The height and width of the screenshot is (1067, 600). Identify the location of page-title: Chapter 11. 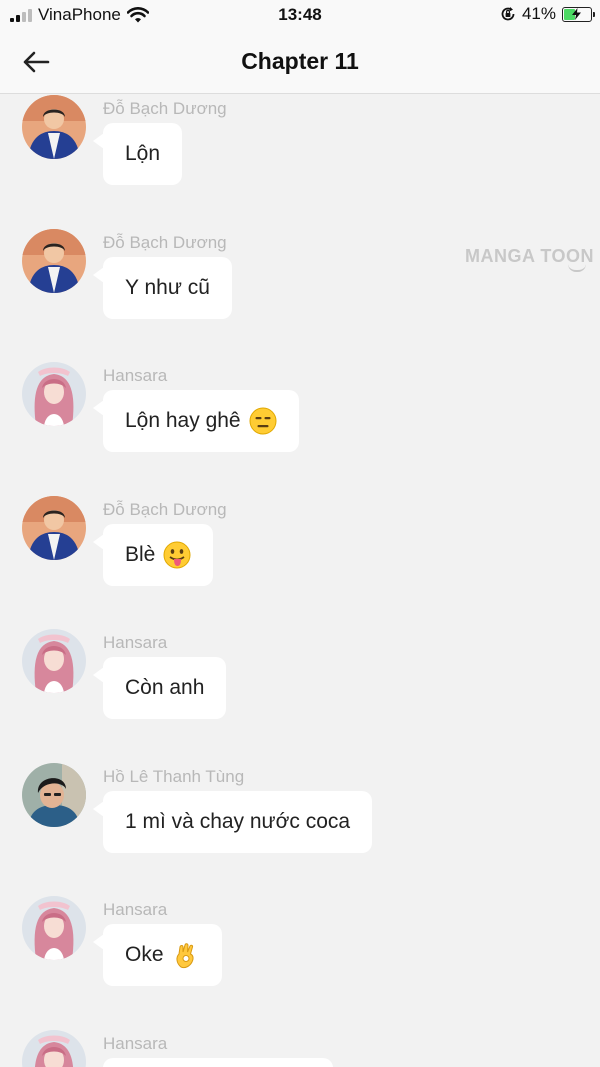
(300, 61).